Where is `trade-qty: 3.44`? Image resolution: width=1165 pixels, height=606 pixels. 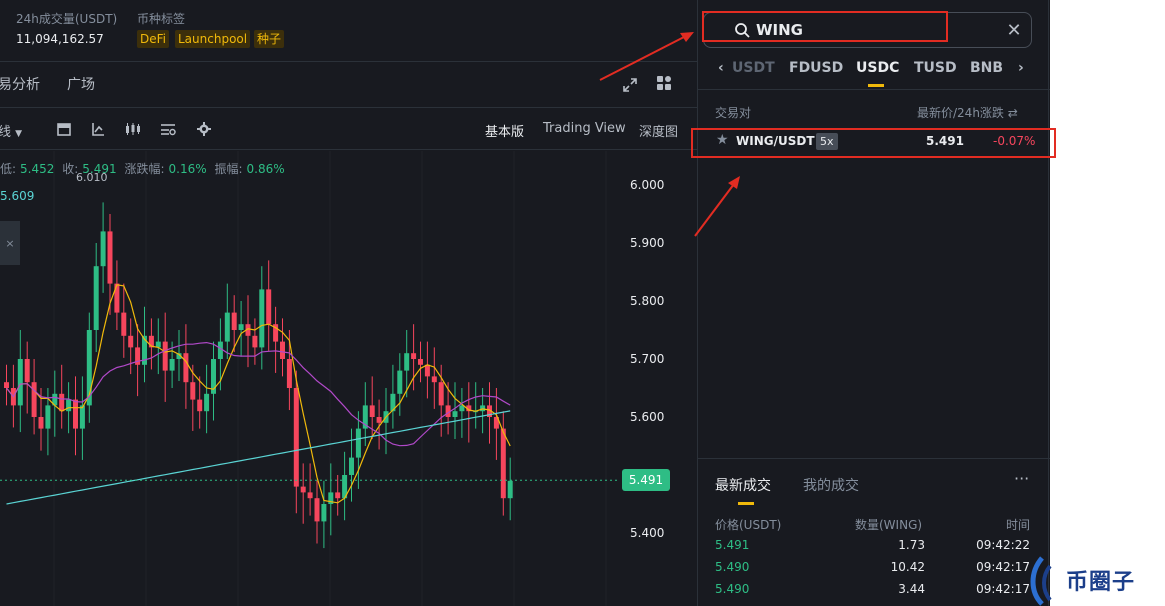
trade-qty: 3.44 is located at coordinates (911, 589).